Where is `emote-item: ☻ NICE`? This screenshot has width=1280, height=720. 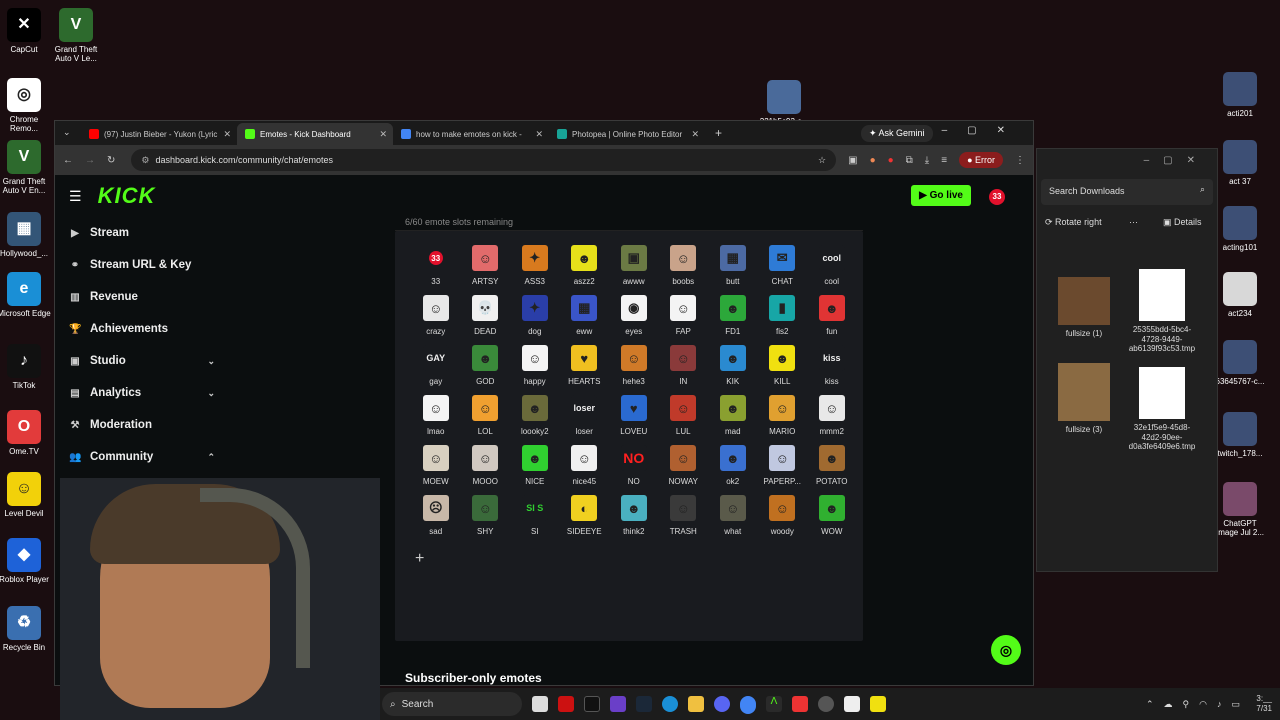 emote-item: ☻ NICE is located at coordinates (535, 465).